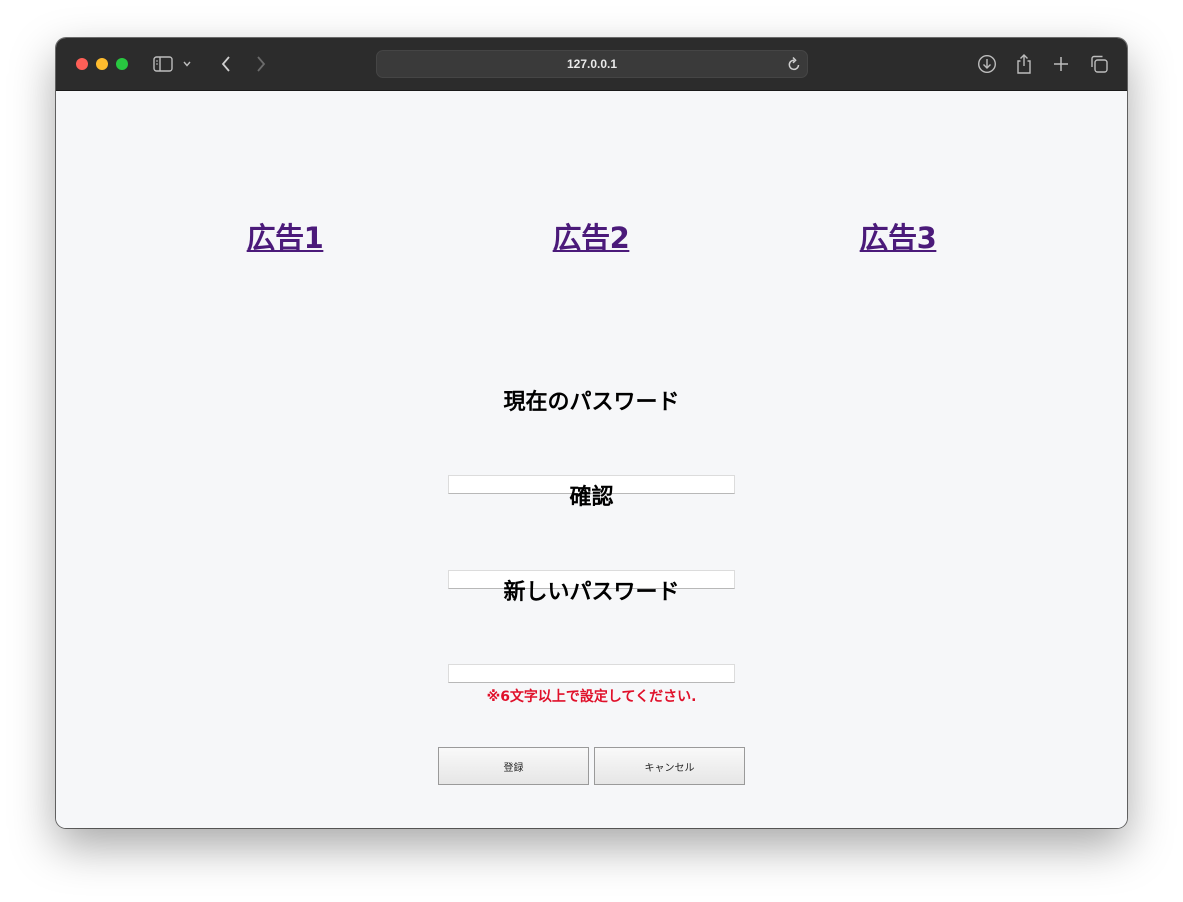 This screenshot has height=902, width=1183. I want to click on tabs-overview-icon, so click(1099, 64).